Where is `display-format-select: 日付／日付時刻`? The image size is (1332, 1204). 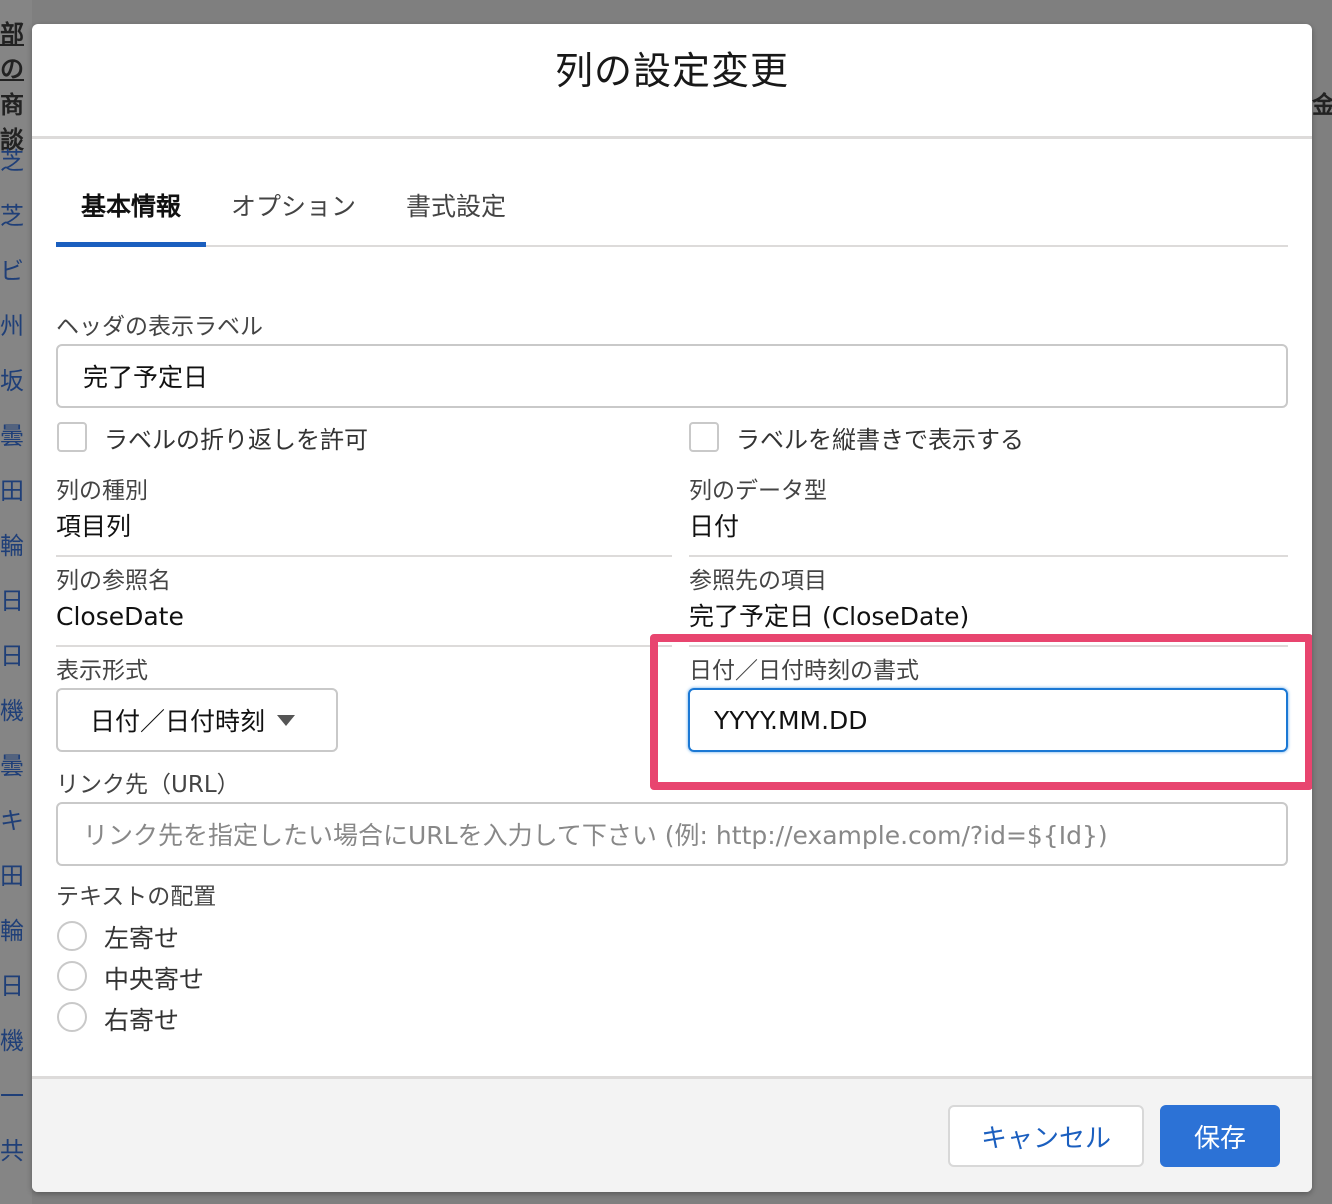 display-format-select: 日付／日付時刻 is located at coordinates (197, 720).